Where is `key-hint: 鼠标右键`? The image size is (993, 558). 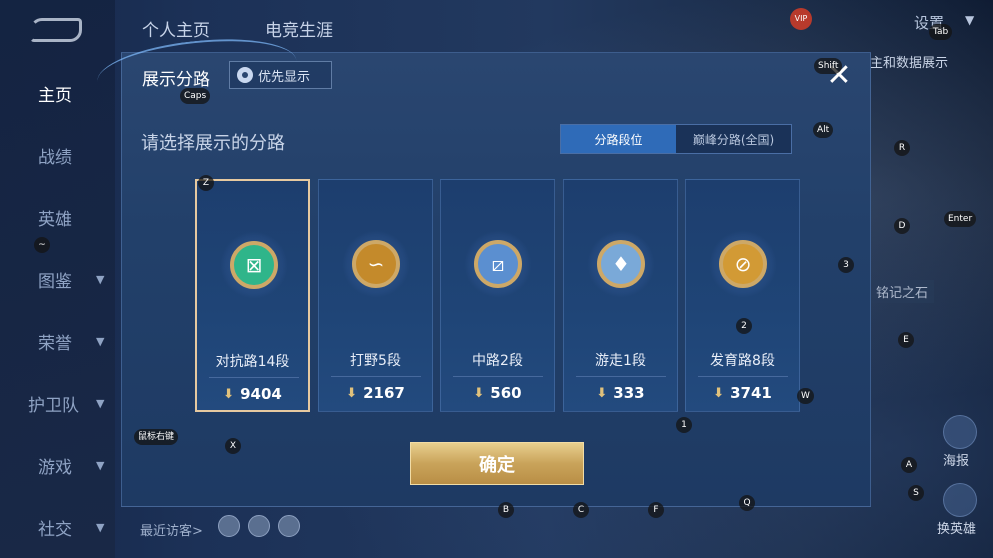
key-hint: 鼠标右键 is located at coordinates (156, 437).